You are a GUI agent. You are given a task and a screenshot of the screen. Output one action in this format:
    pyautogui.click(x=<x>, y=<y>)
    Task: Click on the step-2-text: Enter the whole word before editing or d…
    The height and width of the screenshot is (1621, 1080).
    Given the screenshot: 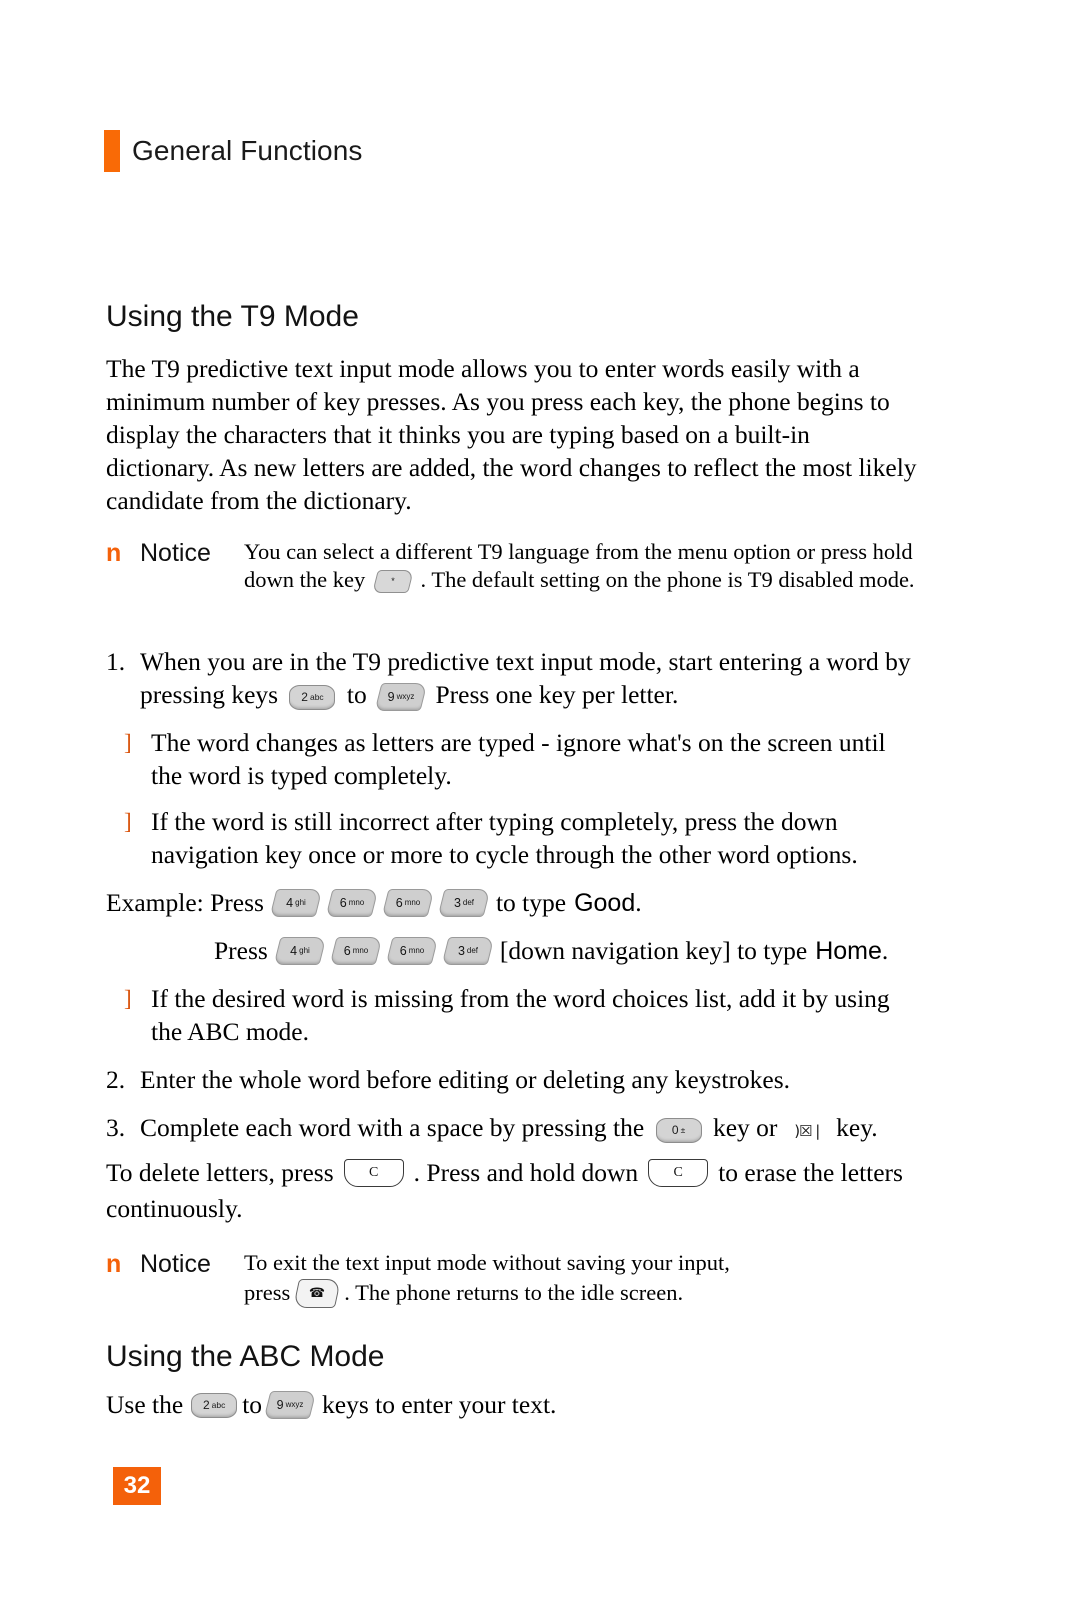 What is the action you would take?
    pyautogui.click(x=465, y=1079)
    